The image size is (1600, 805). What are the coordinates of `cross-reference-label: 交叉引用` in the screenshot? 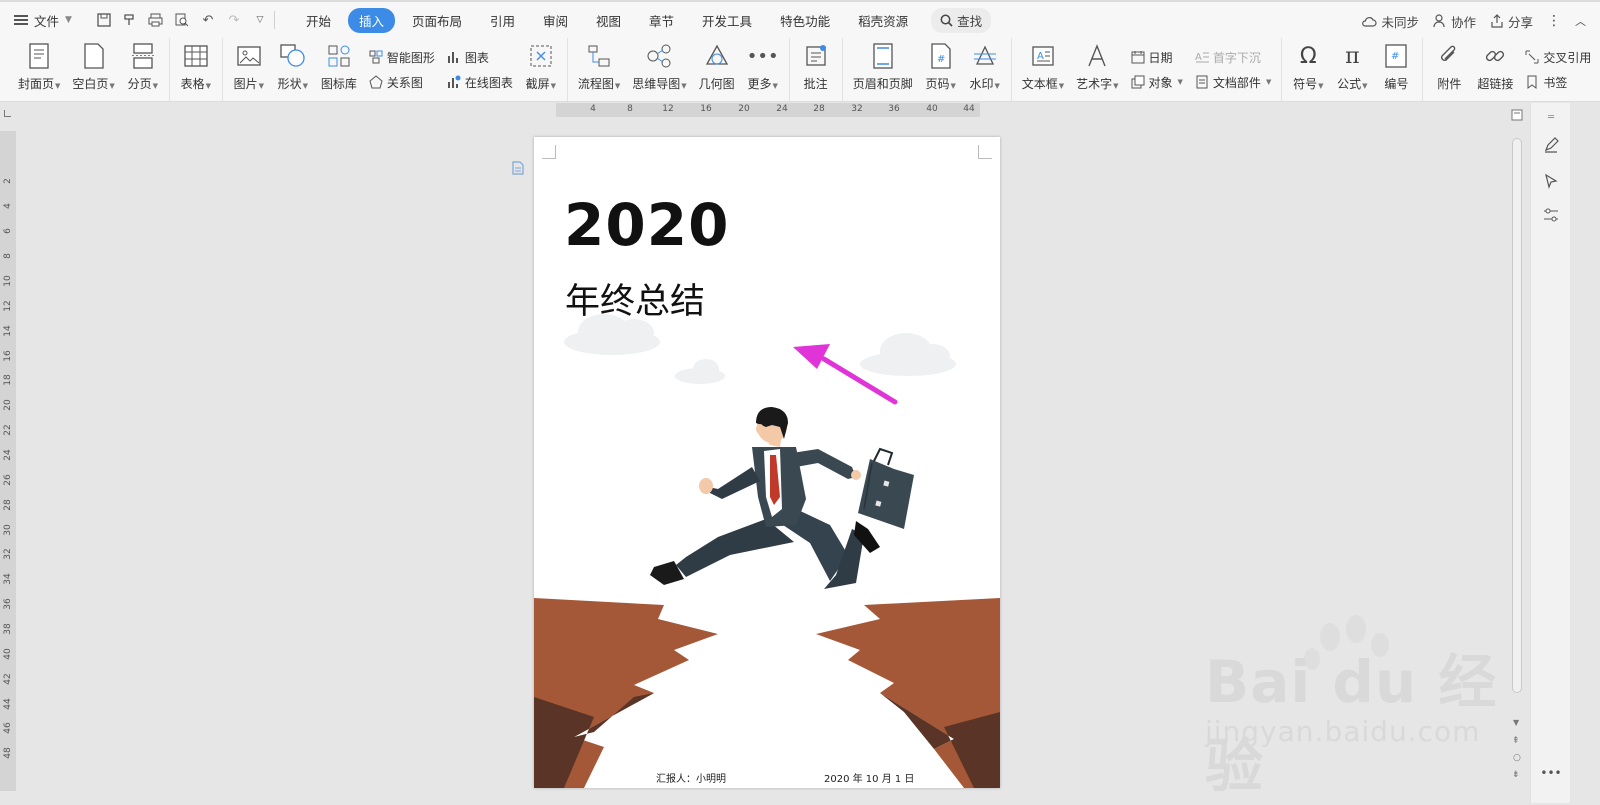 It's located at (1567, 57).